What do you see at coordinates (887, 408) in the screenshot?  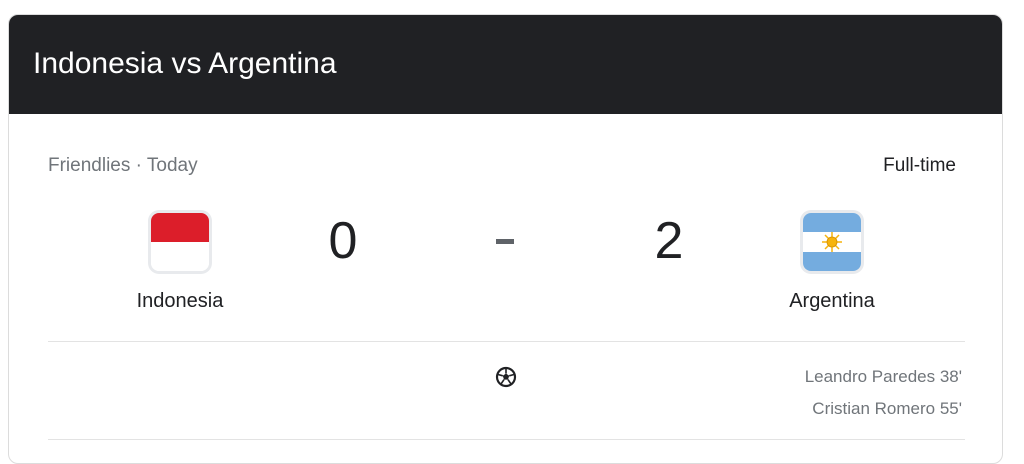 I see `goal-scorer: Cristian Romero 55'` at bounding box center [887, 408].